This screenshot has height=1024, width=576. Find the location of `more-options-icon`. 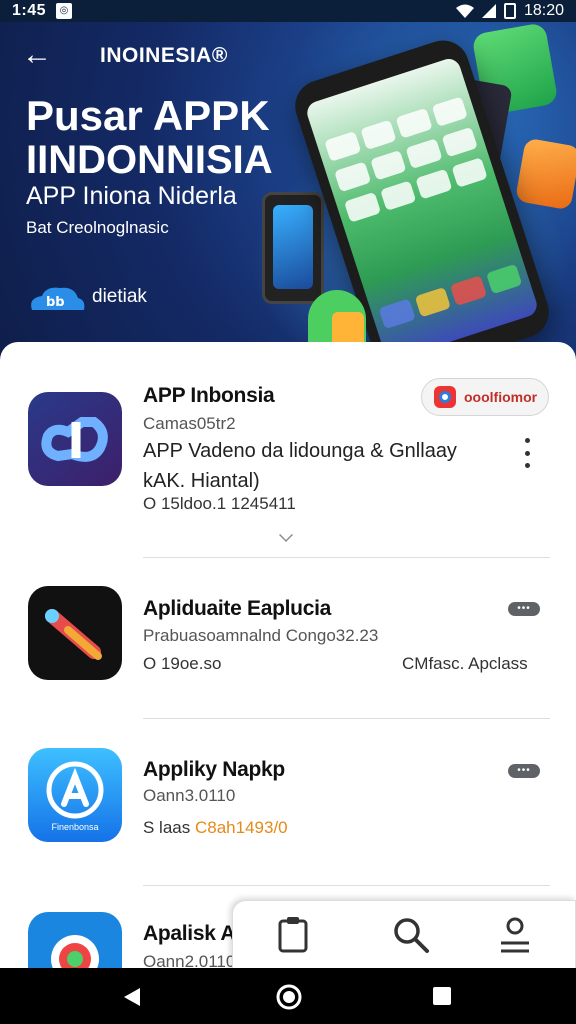

more-options-icon is located at coordinates (527, 453).